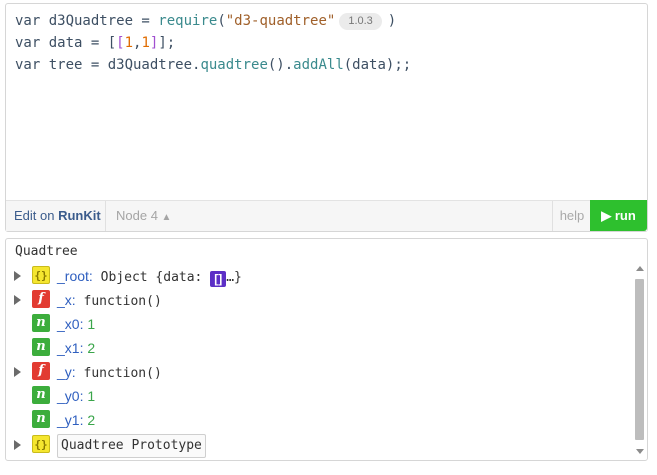 The image size is (657, 475). I want to click on code-line-2: var data = [[1,1]];, so click(95, 43).